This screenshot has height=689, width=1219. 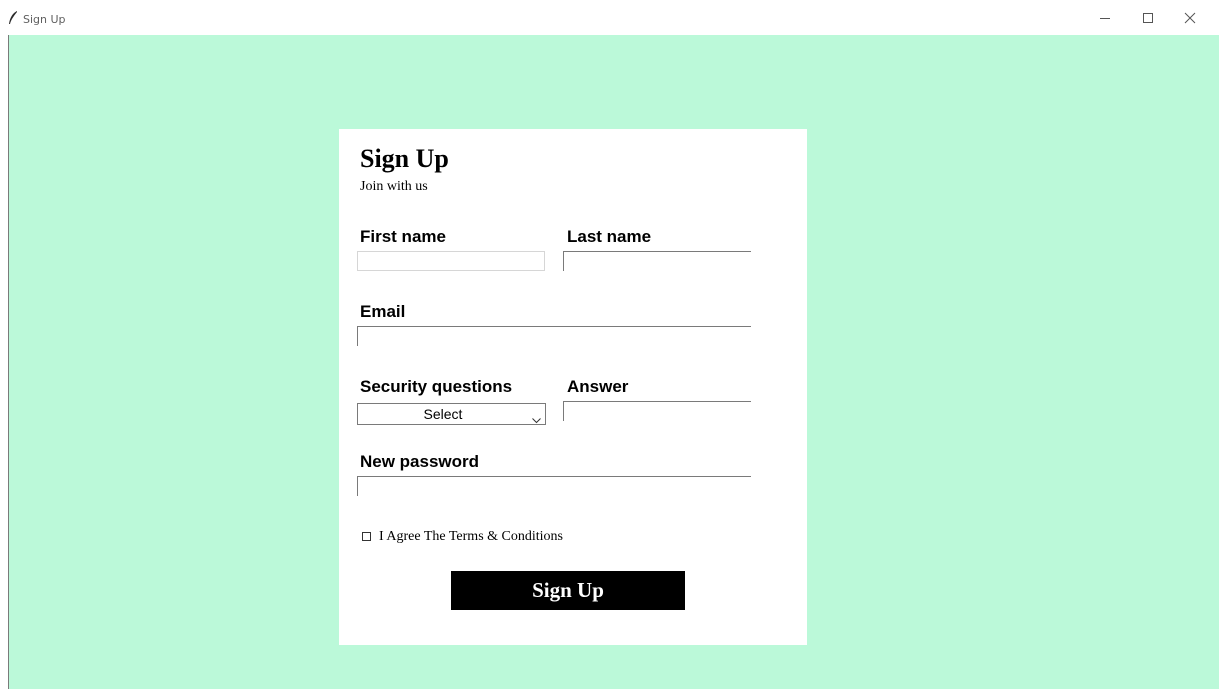 I want to click on form-subtitle: Join with us, so click(x=394, y=186).